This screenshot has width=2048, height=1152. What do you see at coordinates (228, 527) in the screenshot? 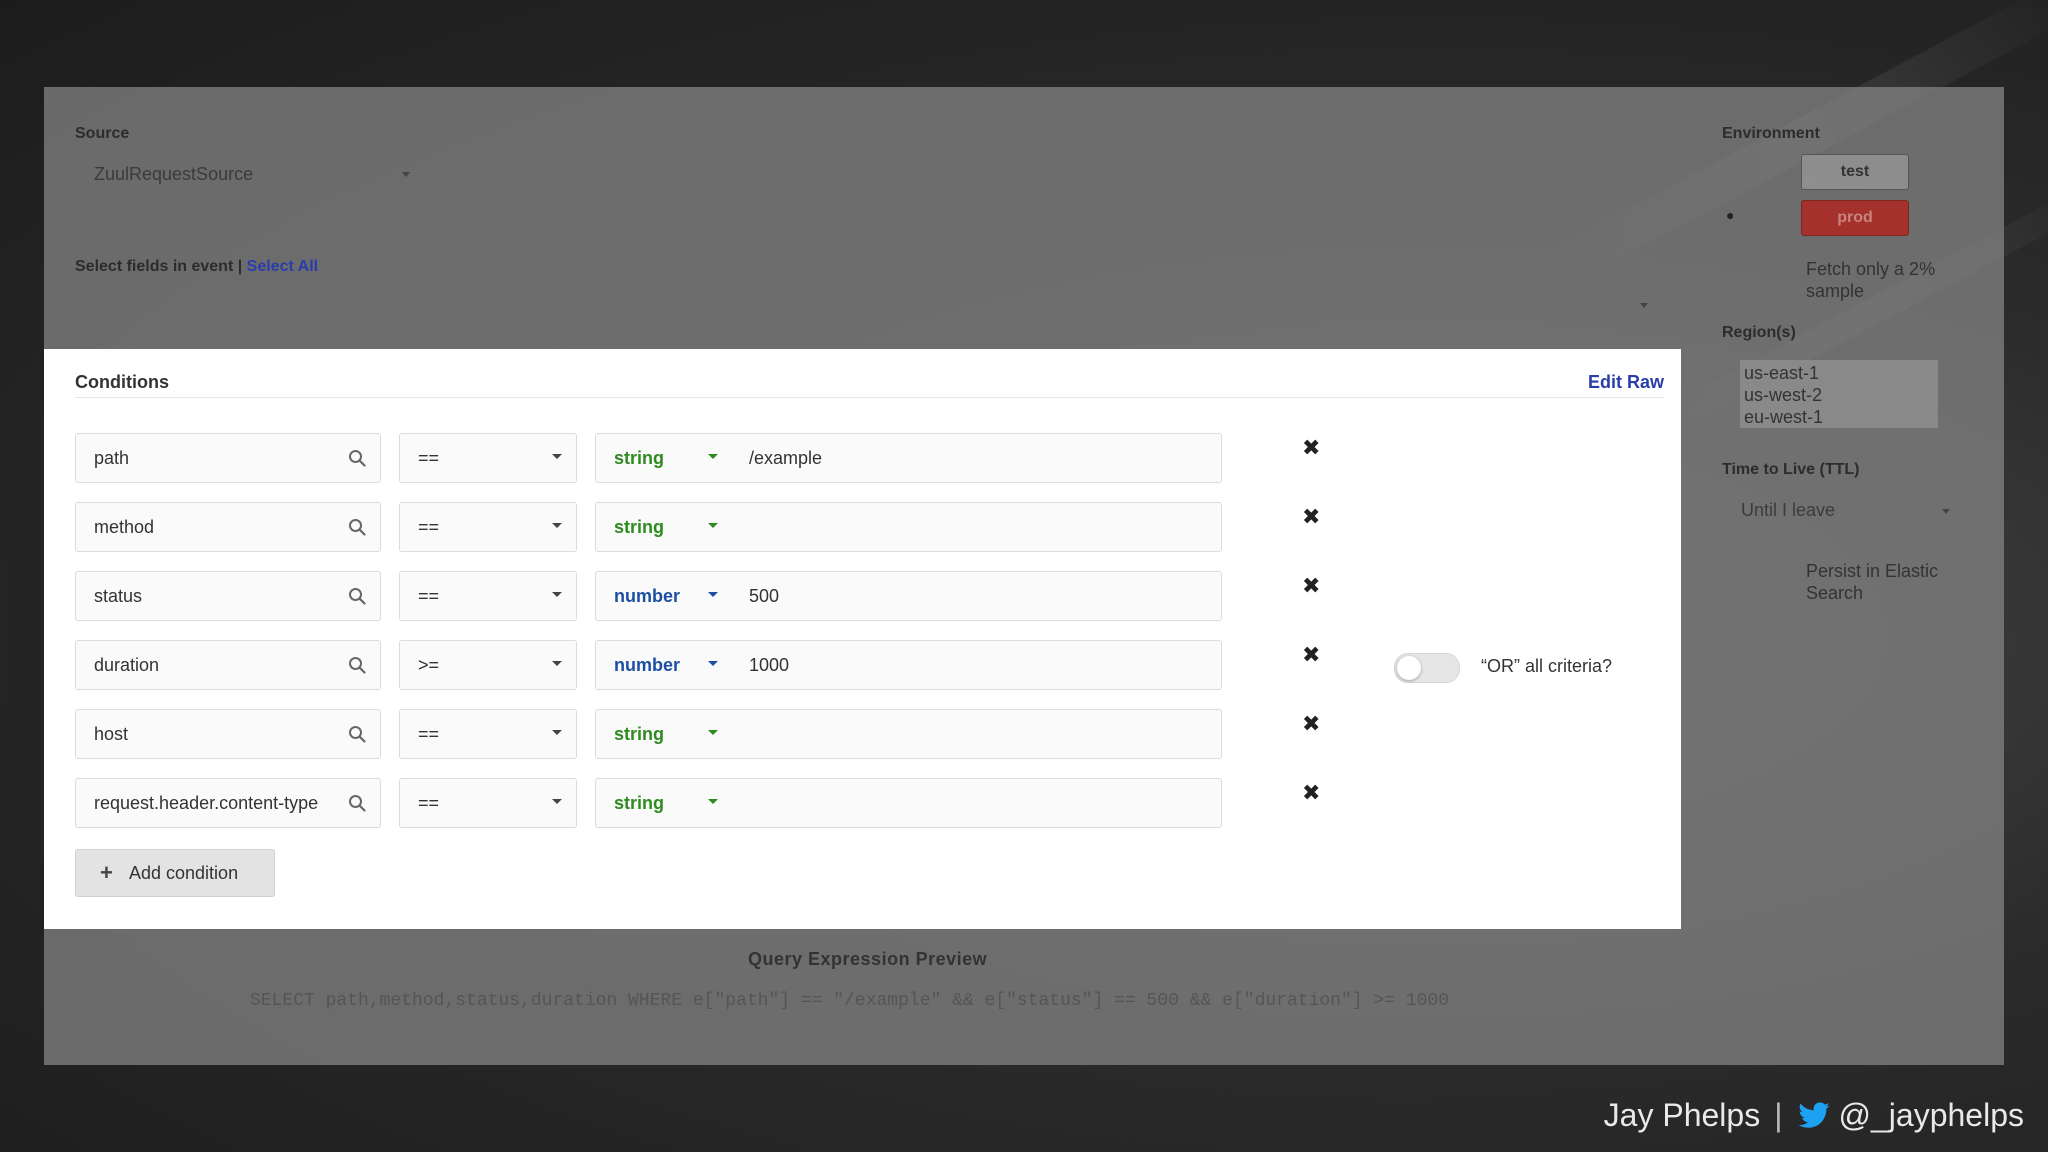
I see `condition-field-input: method` at bounding box center [228, 527].